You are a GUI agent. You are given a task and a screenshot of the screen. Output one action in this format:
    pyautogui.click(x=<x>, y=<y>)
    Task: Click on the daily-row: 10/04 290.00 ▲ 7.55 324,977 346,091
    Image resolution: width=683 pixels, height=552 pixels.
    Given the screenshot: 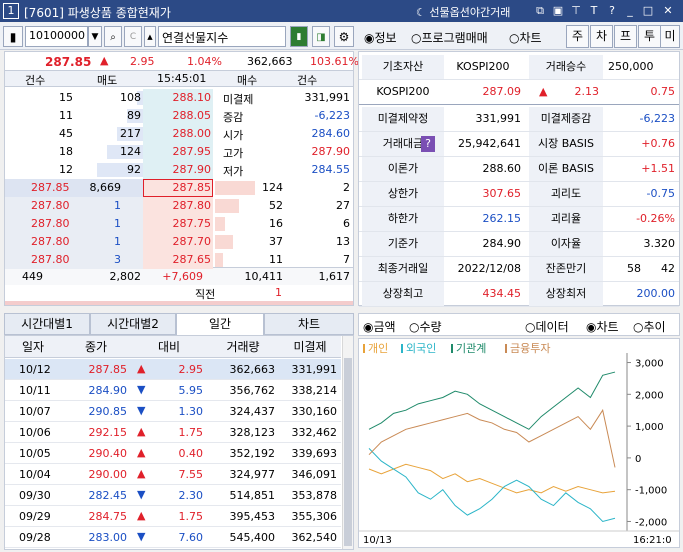 What is the action you would take?
    pyautogui.click(x=173, y=474)
    